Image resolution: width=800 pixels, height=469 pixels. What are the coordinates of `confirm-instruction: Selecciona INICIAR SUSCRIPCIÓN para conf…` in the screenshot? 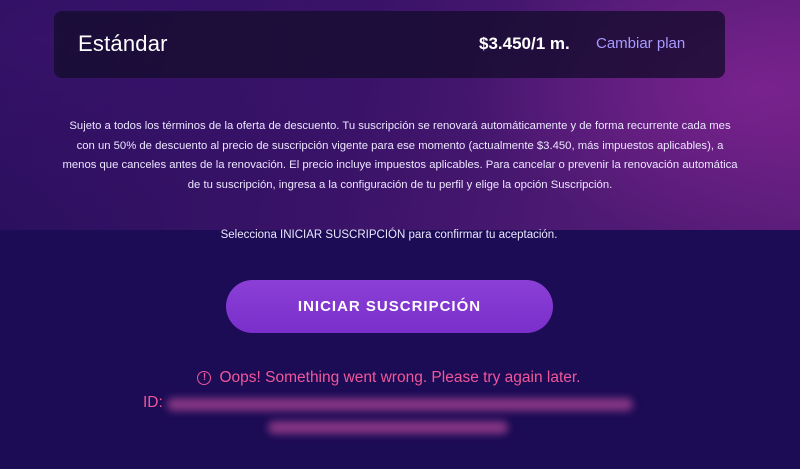 It's located at (389, 235).